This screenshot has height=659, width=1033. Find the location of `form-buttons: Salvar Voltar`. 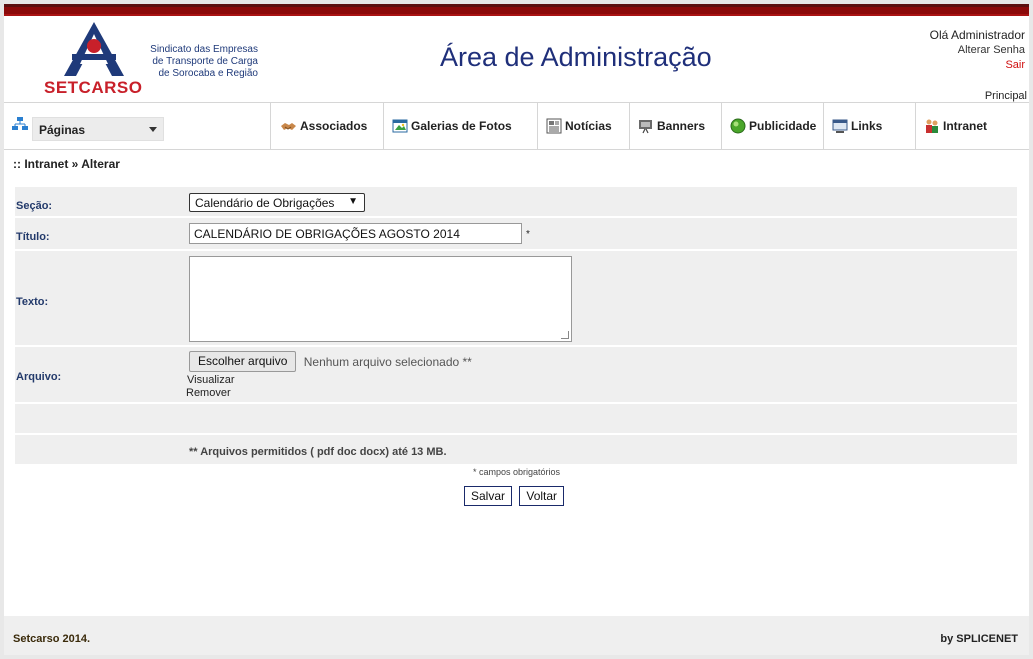

form-buttons: Salvar Voltar is located at coordinates (516, 496).